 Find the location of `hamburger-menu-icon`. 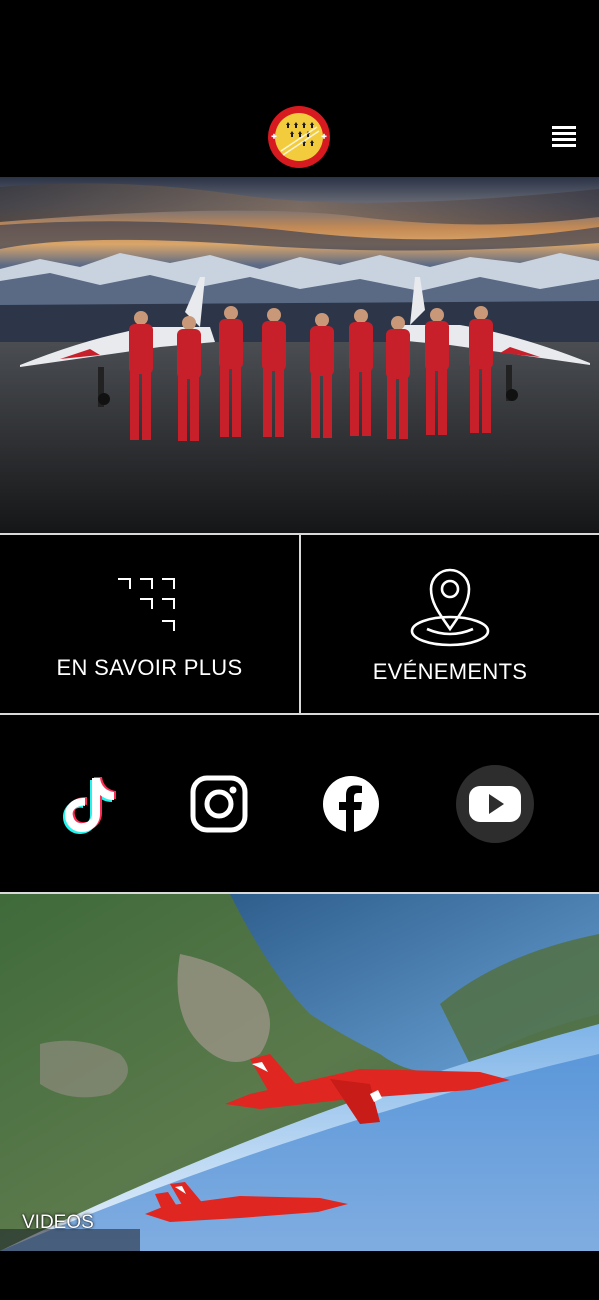

hamburger-menu-icon is located at coordinates (564, 138).